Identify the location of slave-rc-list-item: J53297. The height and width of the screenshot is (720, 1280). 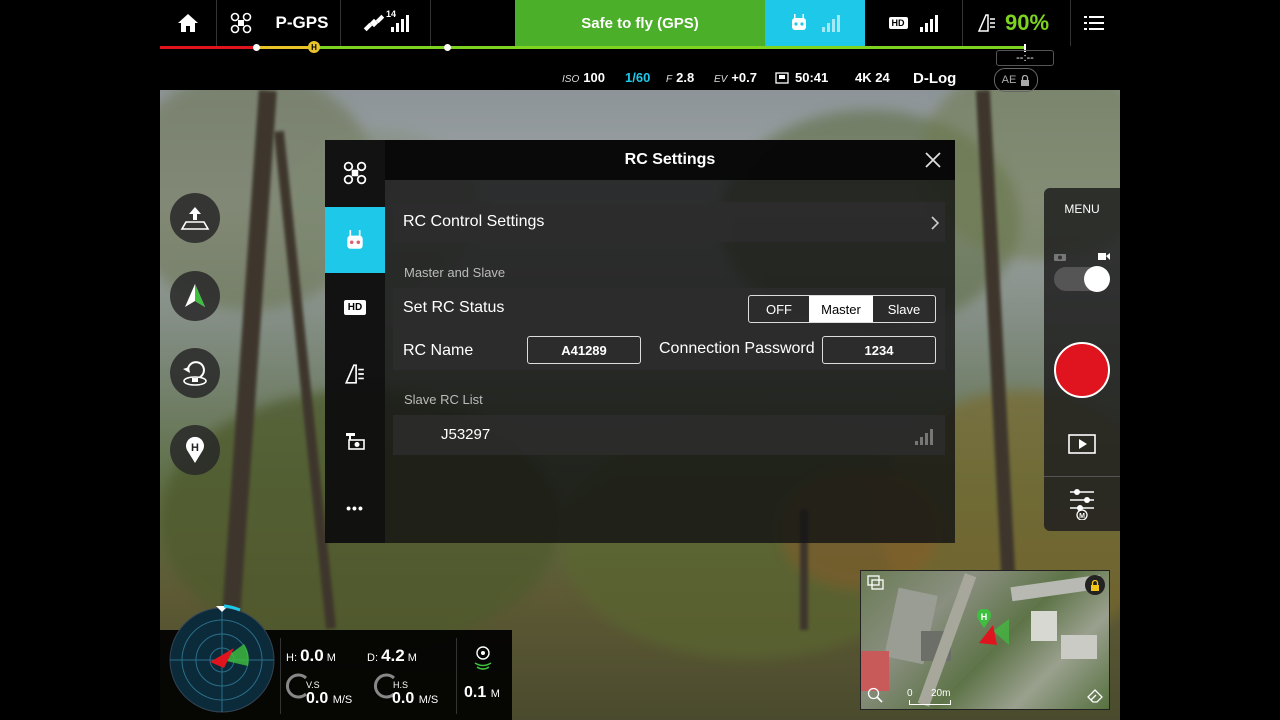
(669, 435).